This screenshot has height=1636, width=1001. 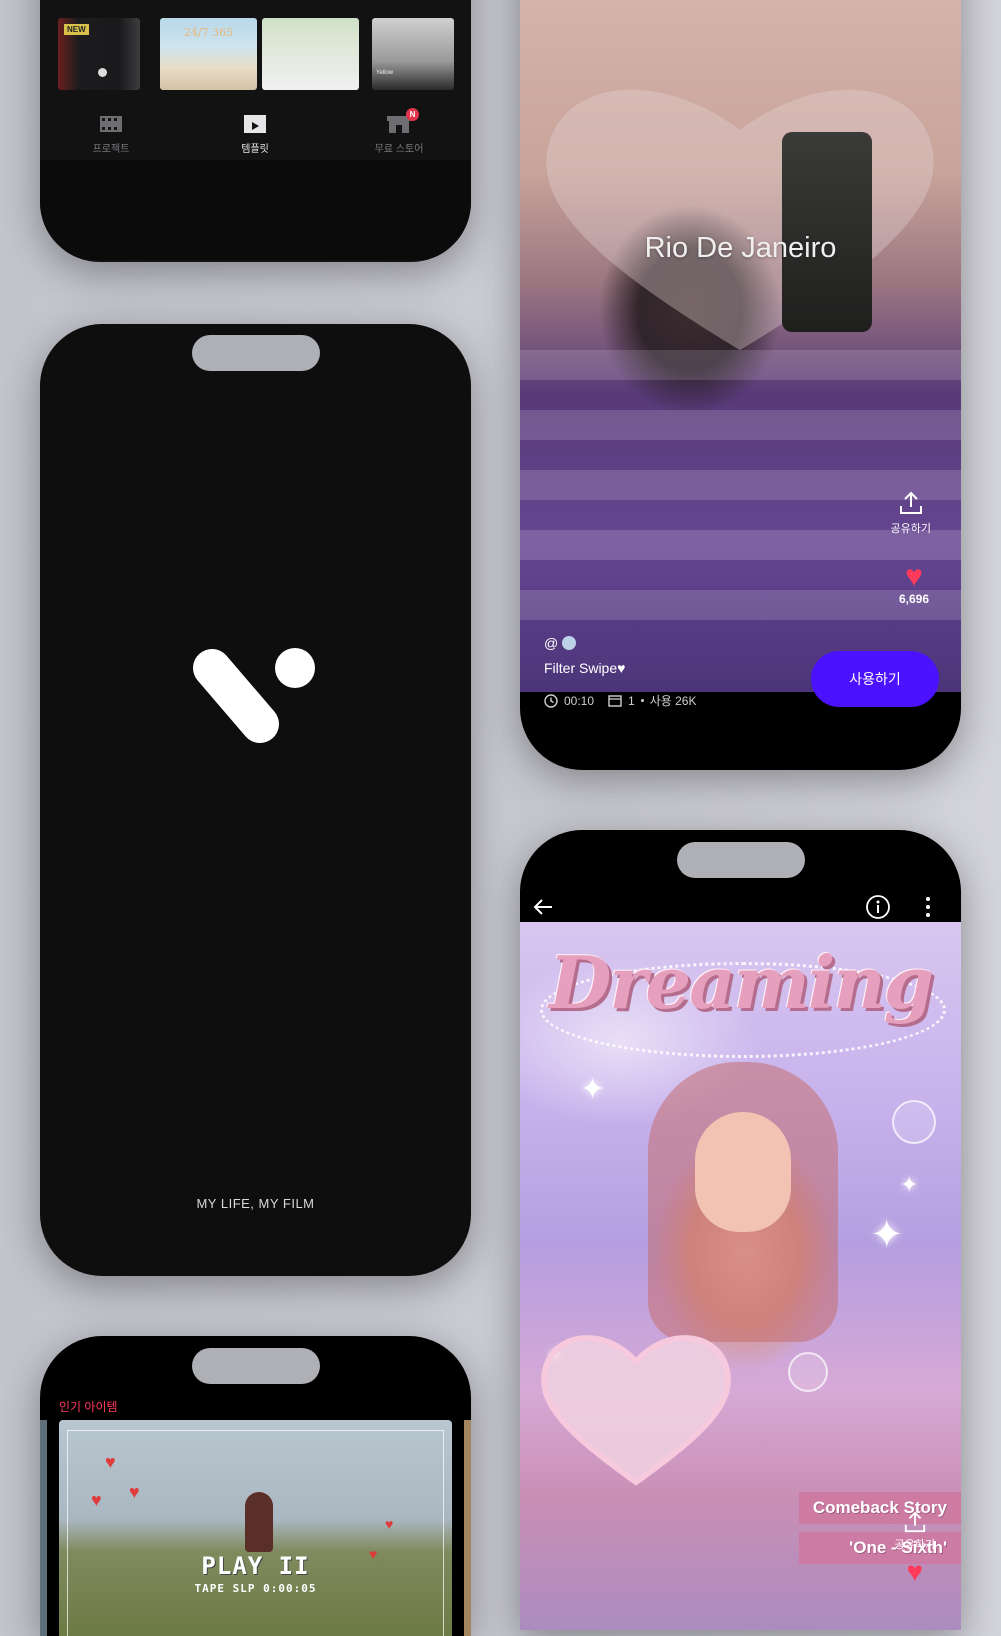 What do you see at coordinates (740, 219) in the screenshot?
I see `heart-overlay-icon` at bounding box center [740, 219].